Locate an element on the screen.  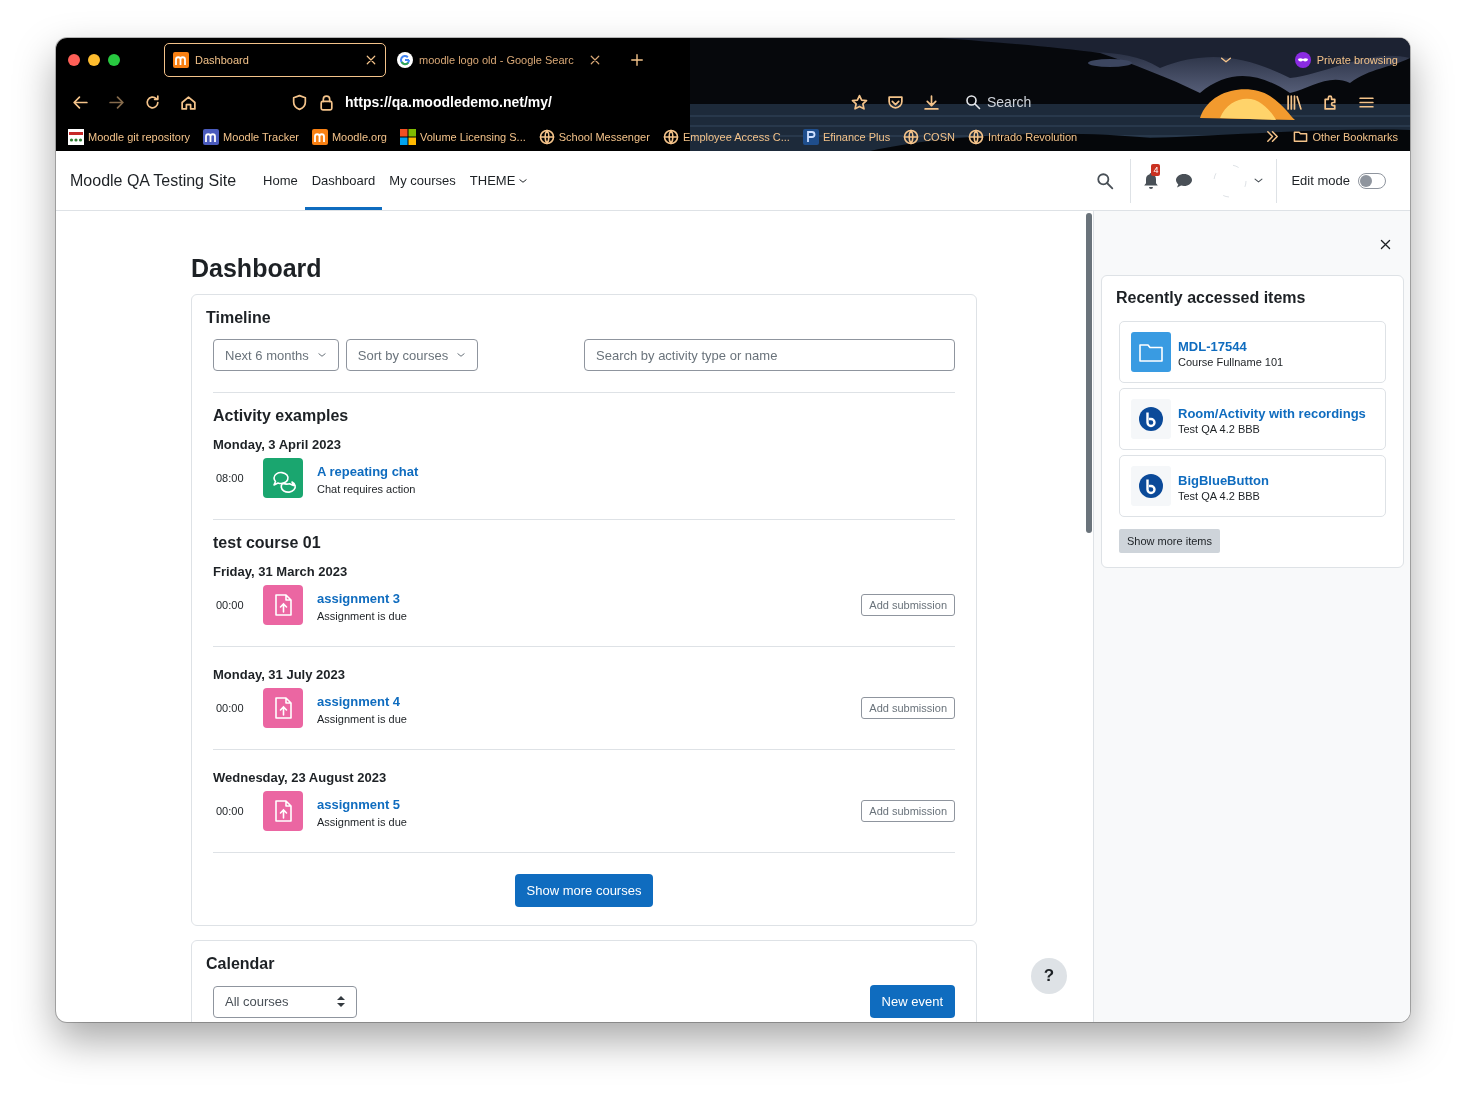
plus-icon is located at coordinates (637, 60).